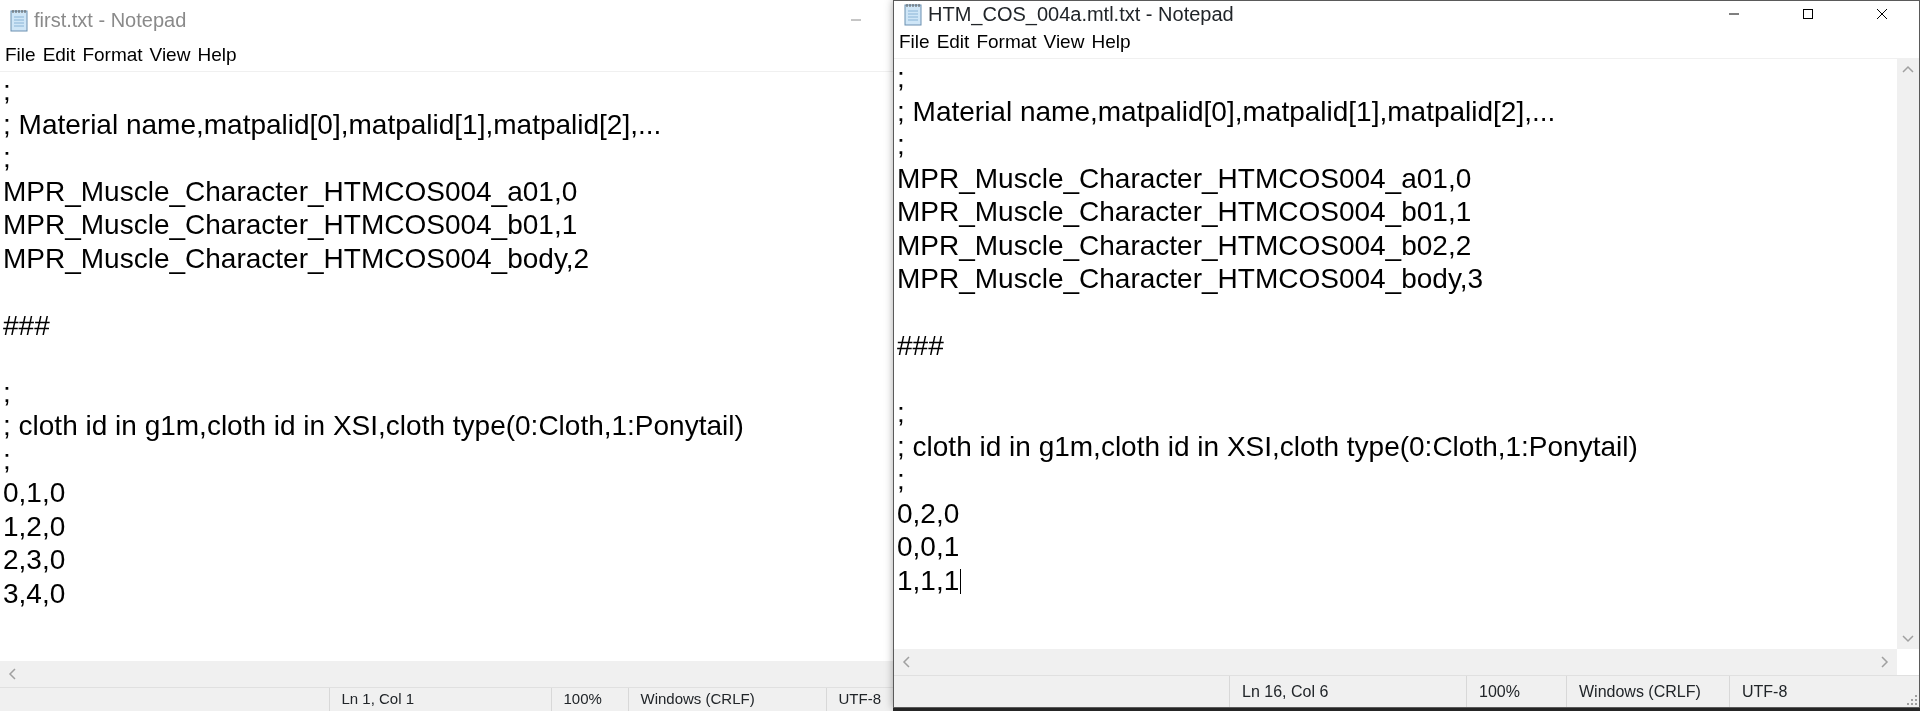  I want to click on resize-grip-icon, so click(1912, 700).